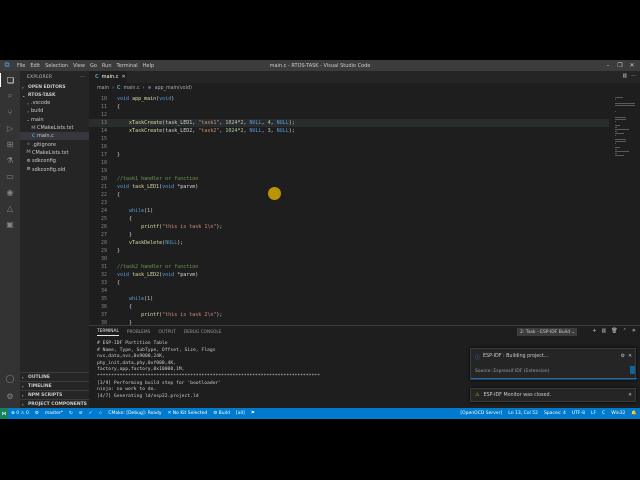  I want to click on tree-item: ◆ .gitignore, so click(54, 144).